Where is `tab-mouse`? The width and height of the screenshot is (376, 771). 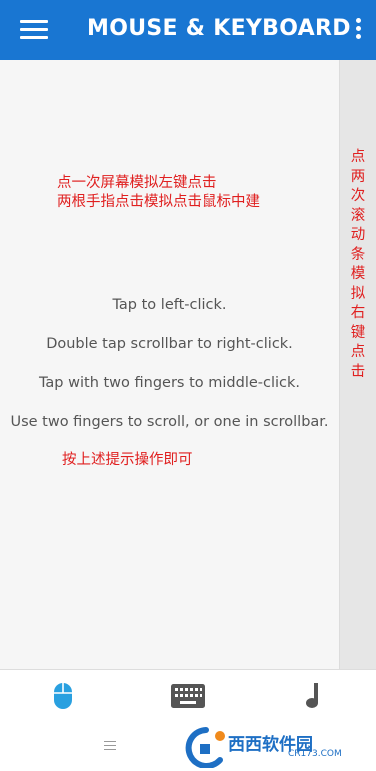 tab-mouse is located at coordinates (62, 696).